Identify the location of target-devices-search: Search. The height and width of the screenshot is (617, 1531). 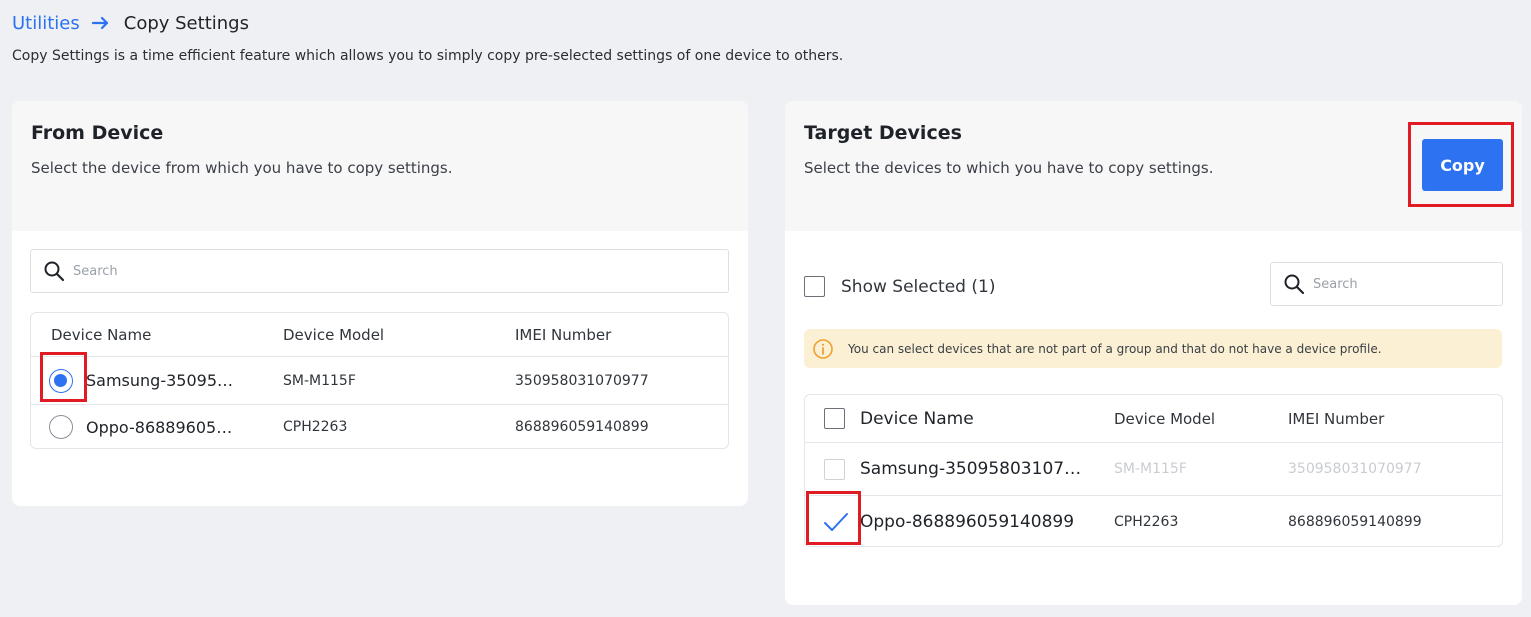
(1386, 284).